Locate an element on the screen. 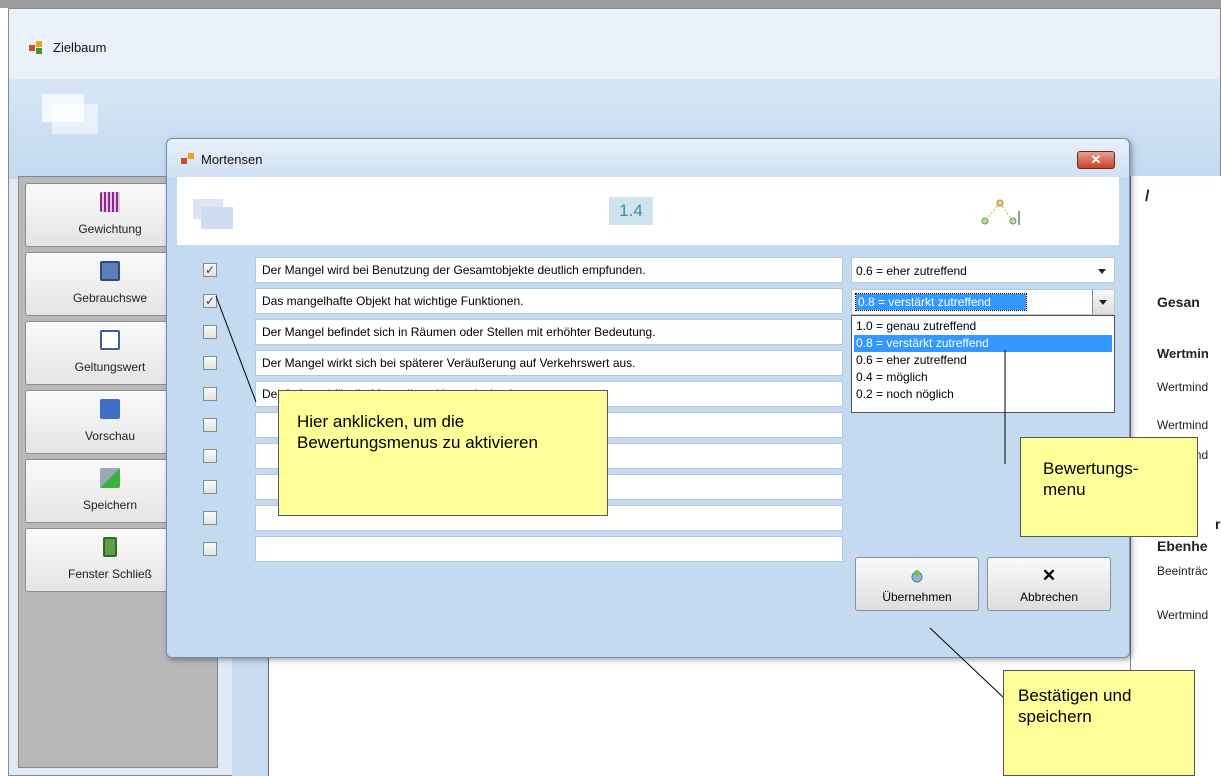 The width and height of the screenshot is (1221, 776). weighting-icon is located at coordinates (110, 202).